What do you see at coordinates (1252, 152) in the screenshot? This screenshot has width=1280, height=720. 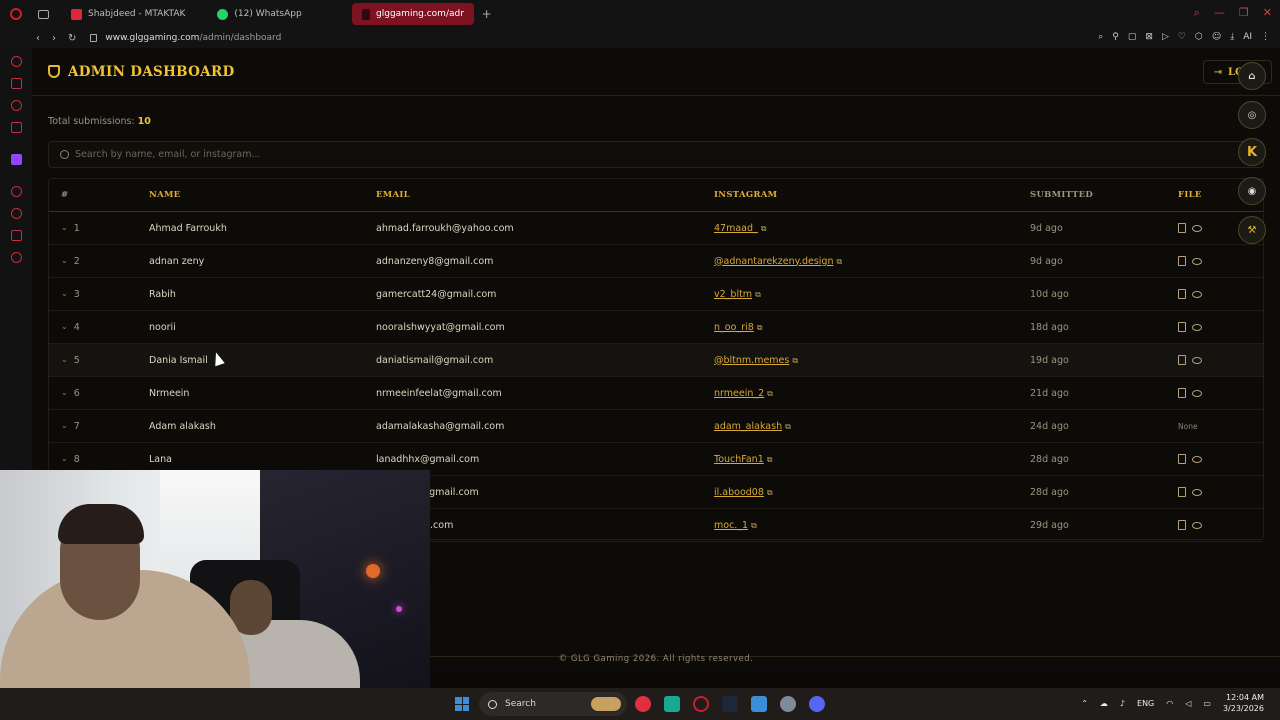 I see `kick-icon: K` at bounding box center [1252, 152].